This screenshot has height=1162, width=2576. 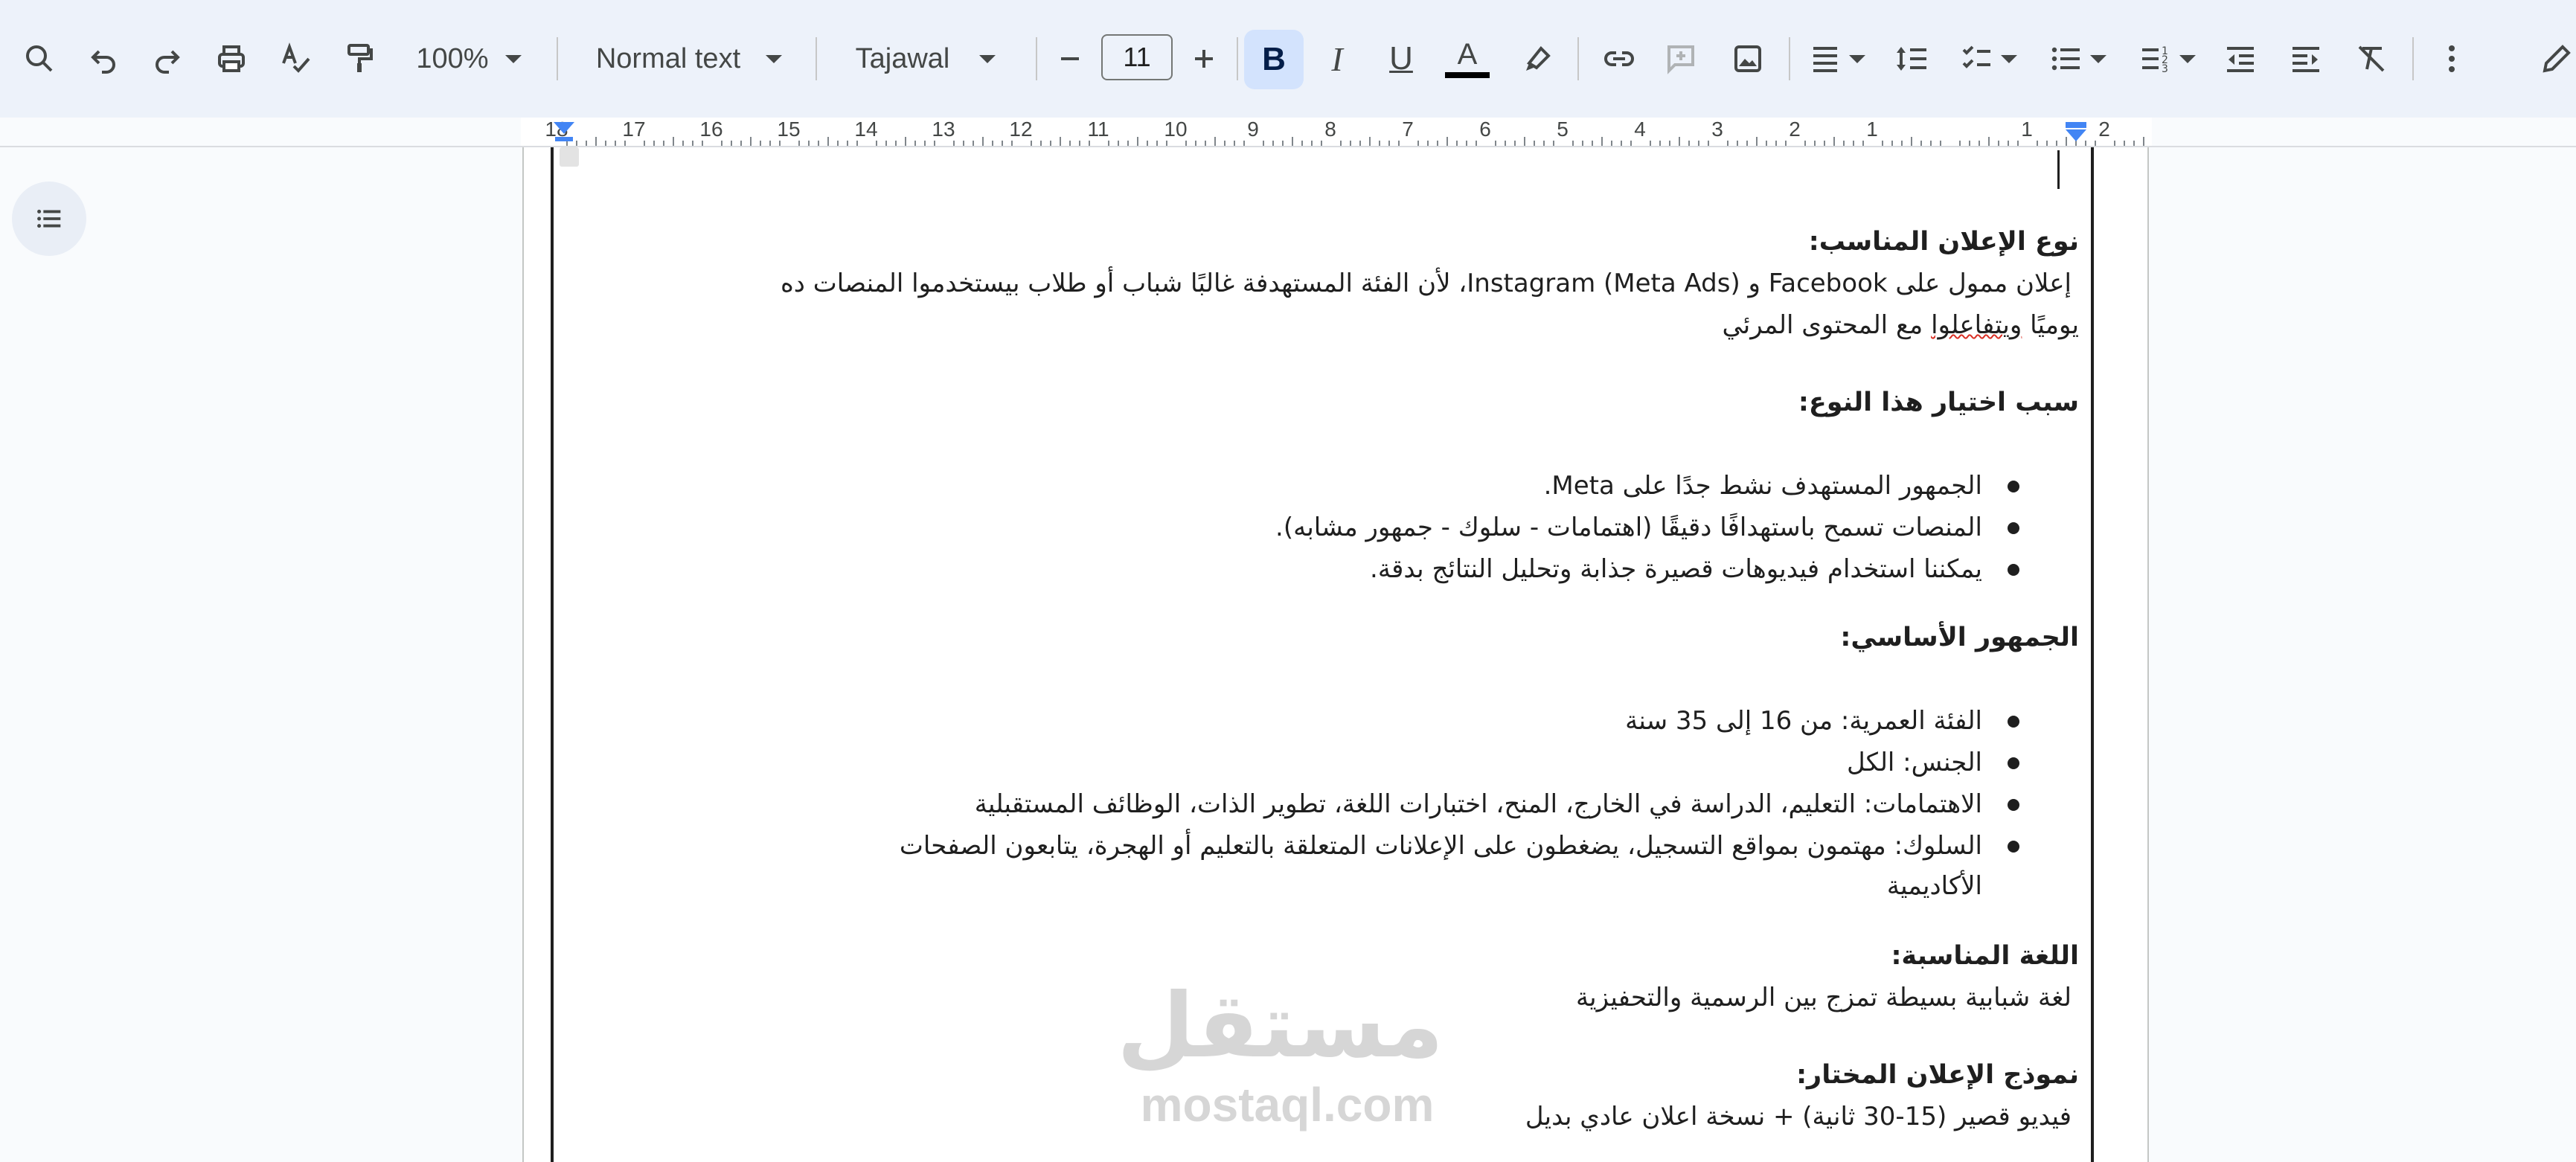 I want to click on text-color-swatch, so click(x=1467, y=75).